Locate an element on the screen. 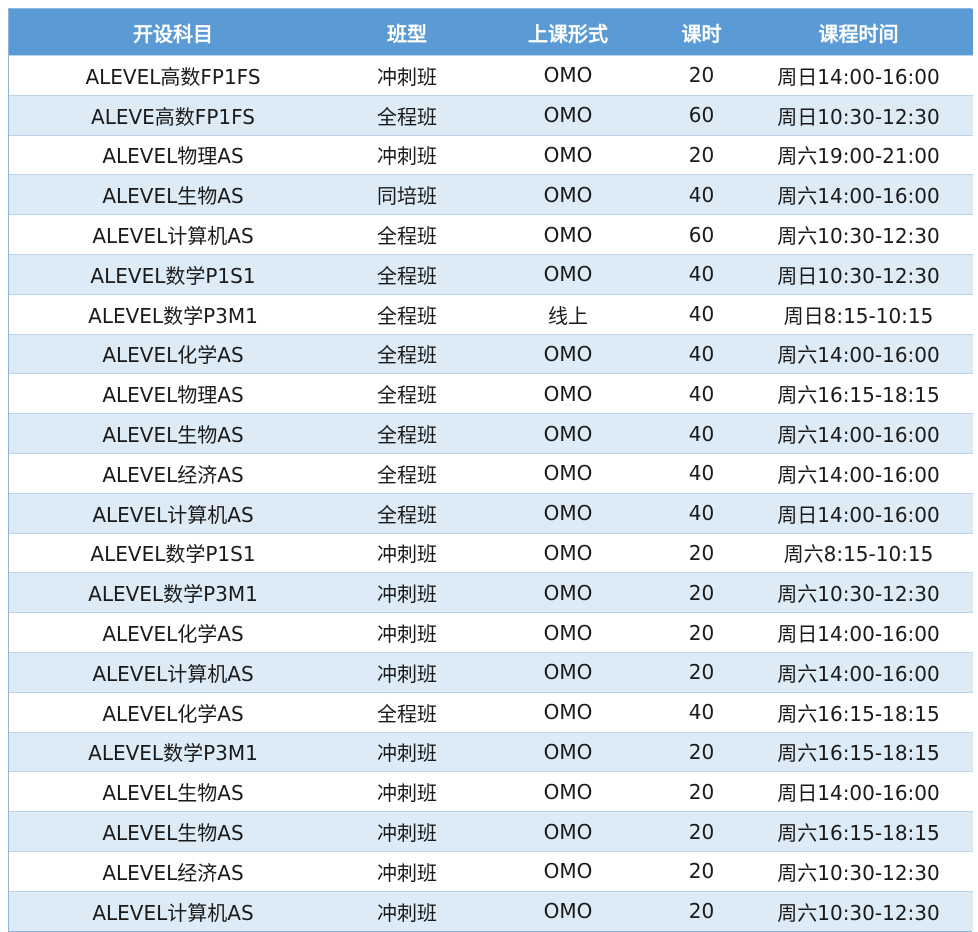 The image size is (978, 932). table-row: ALEVEL计算机AS 冲刺班 OMO 20 周六10:30-12:30 is located at coordinates (491, 910).